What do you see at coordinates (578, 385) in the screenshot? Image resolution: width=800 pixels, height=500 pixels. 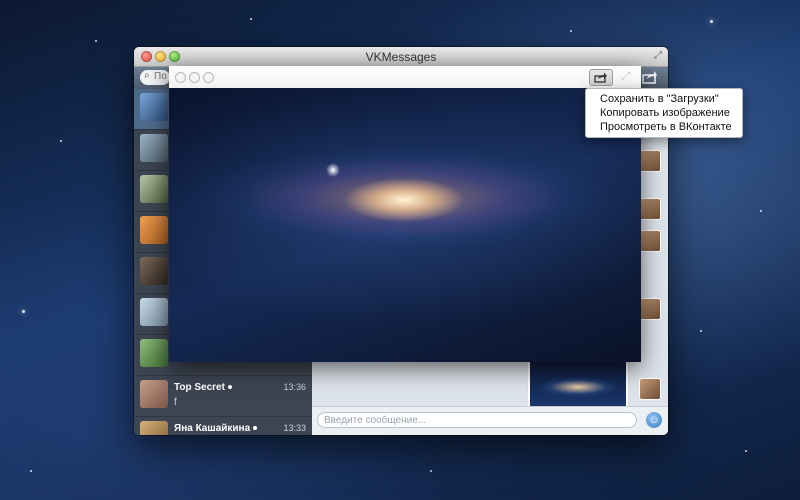 I see `image-attachment-thumbnail` at bounding box center [578, 385].